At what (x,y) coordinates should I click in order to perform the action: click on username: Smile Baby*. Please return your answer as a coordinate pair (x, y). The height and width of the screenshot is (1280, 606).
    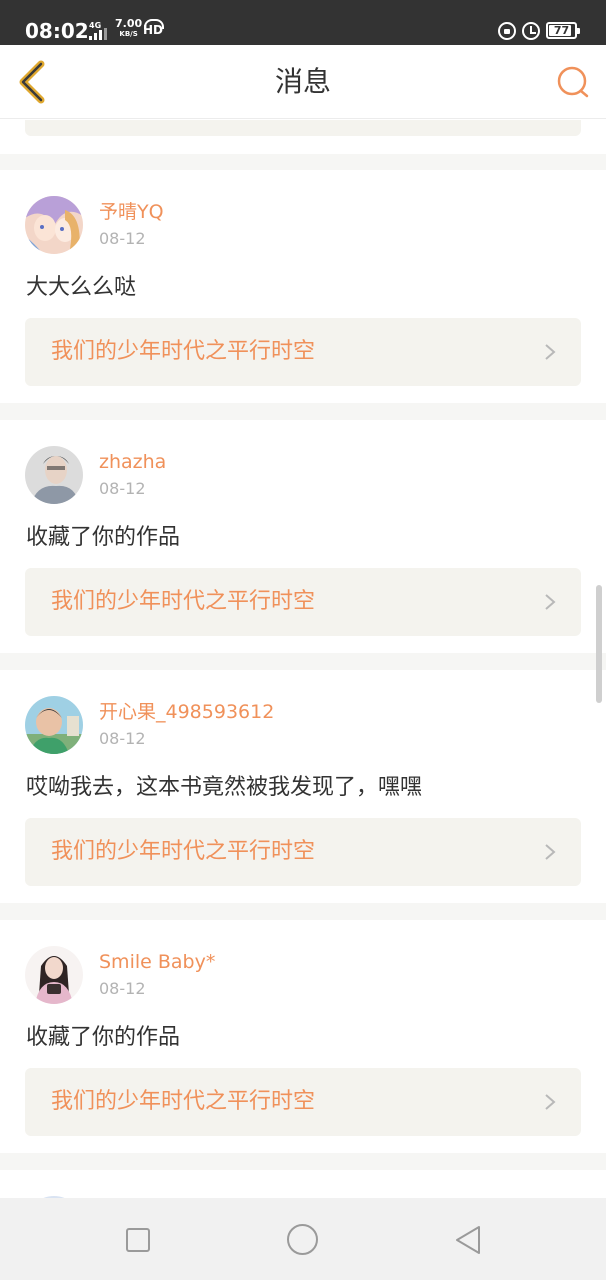
    Looking at the image, I should click on (157, 962).